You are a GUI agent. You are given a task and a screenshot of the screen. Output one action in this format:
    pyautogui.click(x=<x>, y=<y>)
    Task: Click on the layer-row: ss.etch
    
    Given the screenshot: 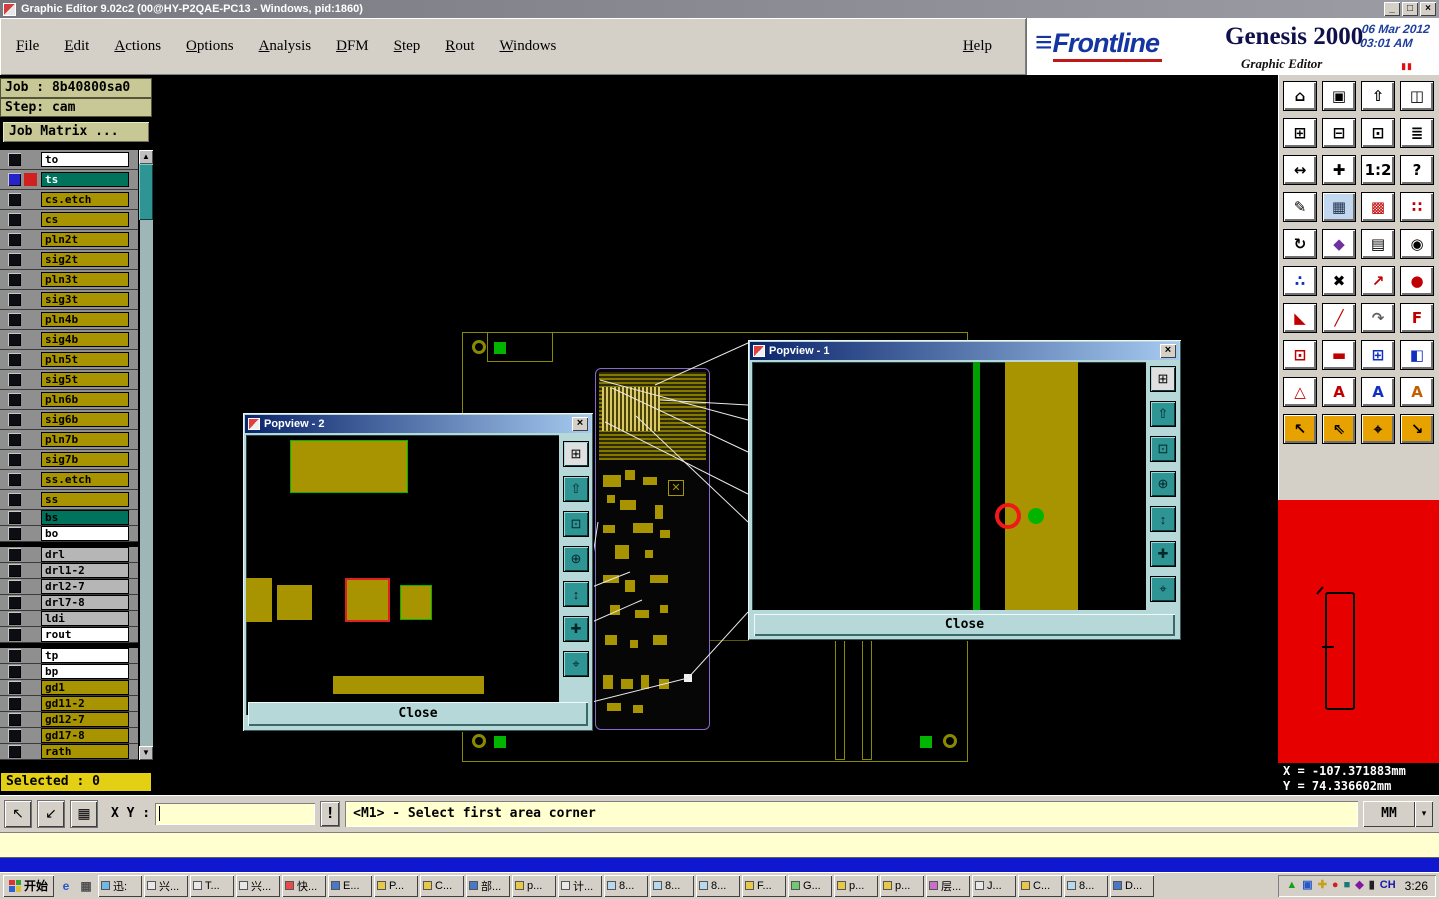 What is the action you would take?
    pyautogui.click(x=69, y=480)
    